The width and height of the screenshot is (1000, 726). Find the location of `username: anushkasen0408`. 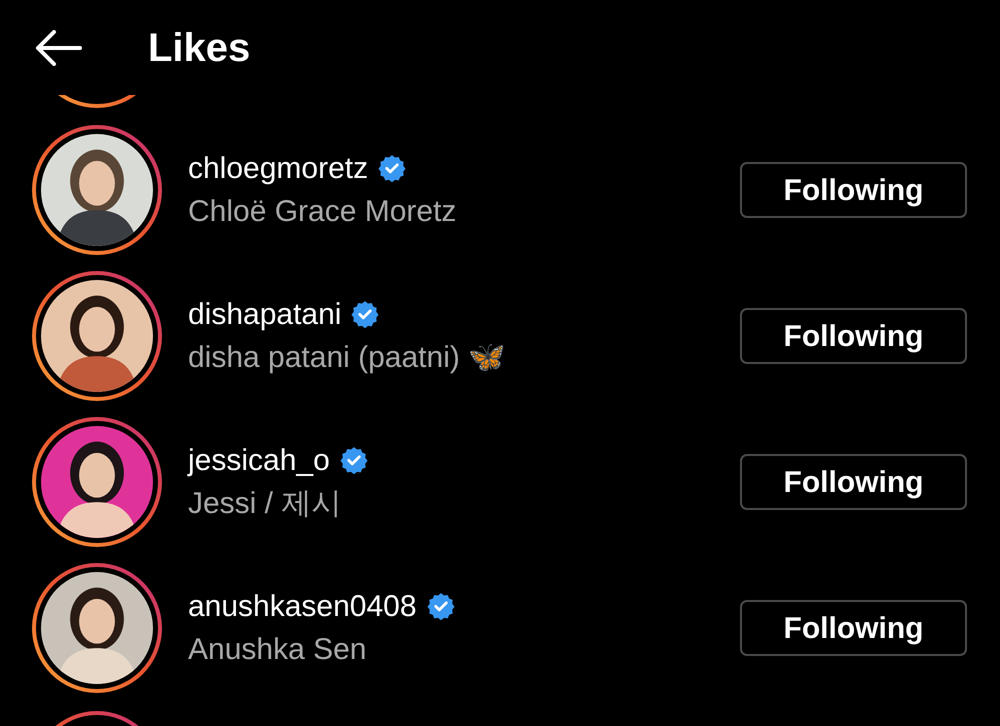

username: anushkasen0408 is located at coordinates (302, 606).